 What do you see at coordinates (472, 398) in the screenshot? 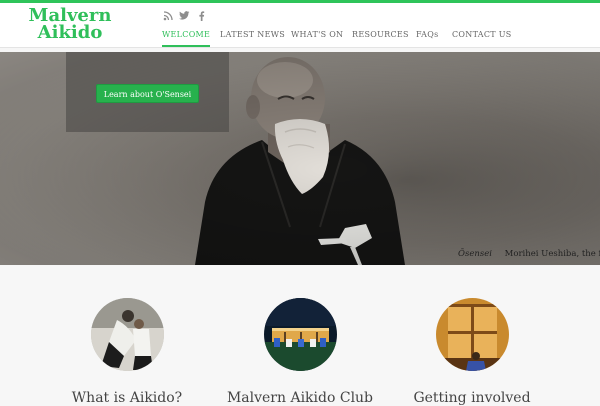
I see `feature-title: Getting involved` at bounding box center [472, 398].